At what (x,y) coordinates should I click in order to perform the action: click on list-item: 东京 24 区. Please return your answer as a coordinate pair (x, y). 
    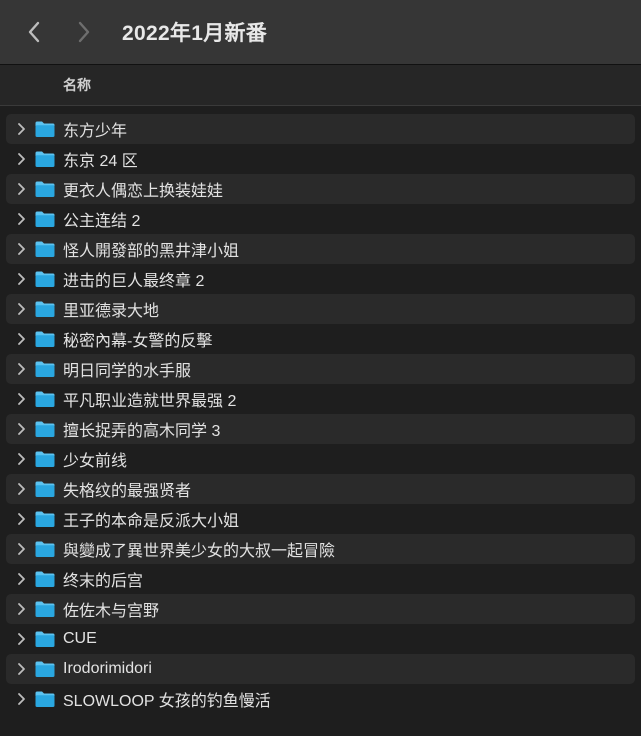
    Looking at the image, I should click on (320, 159).